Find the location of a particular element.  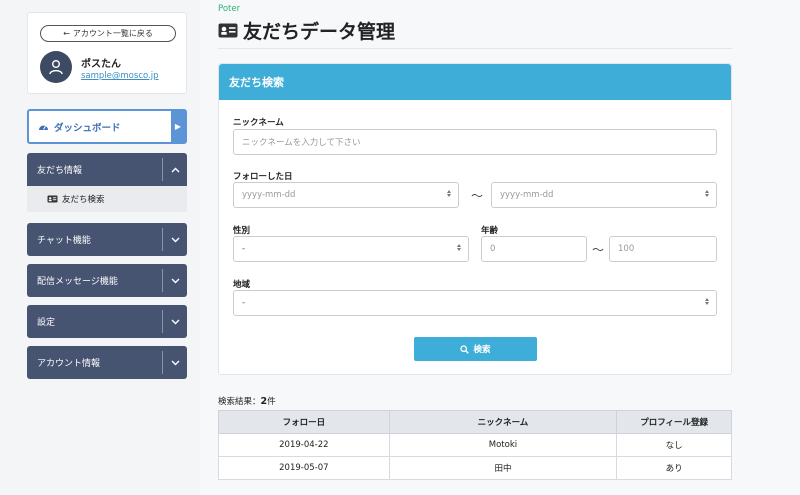

age-label: 年齢 is located at coordinates (490, 231).